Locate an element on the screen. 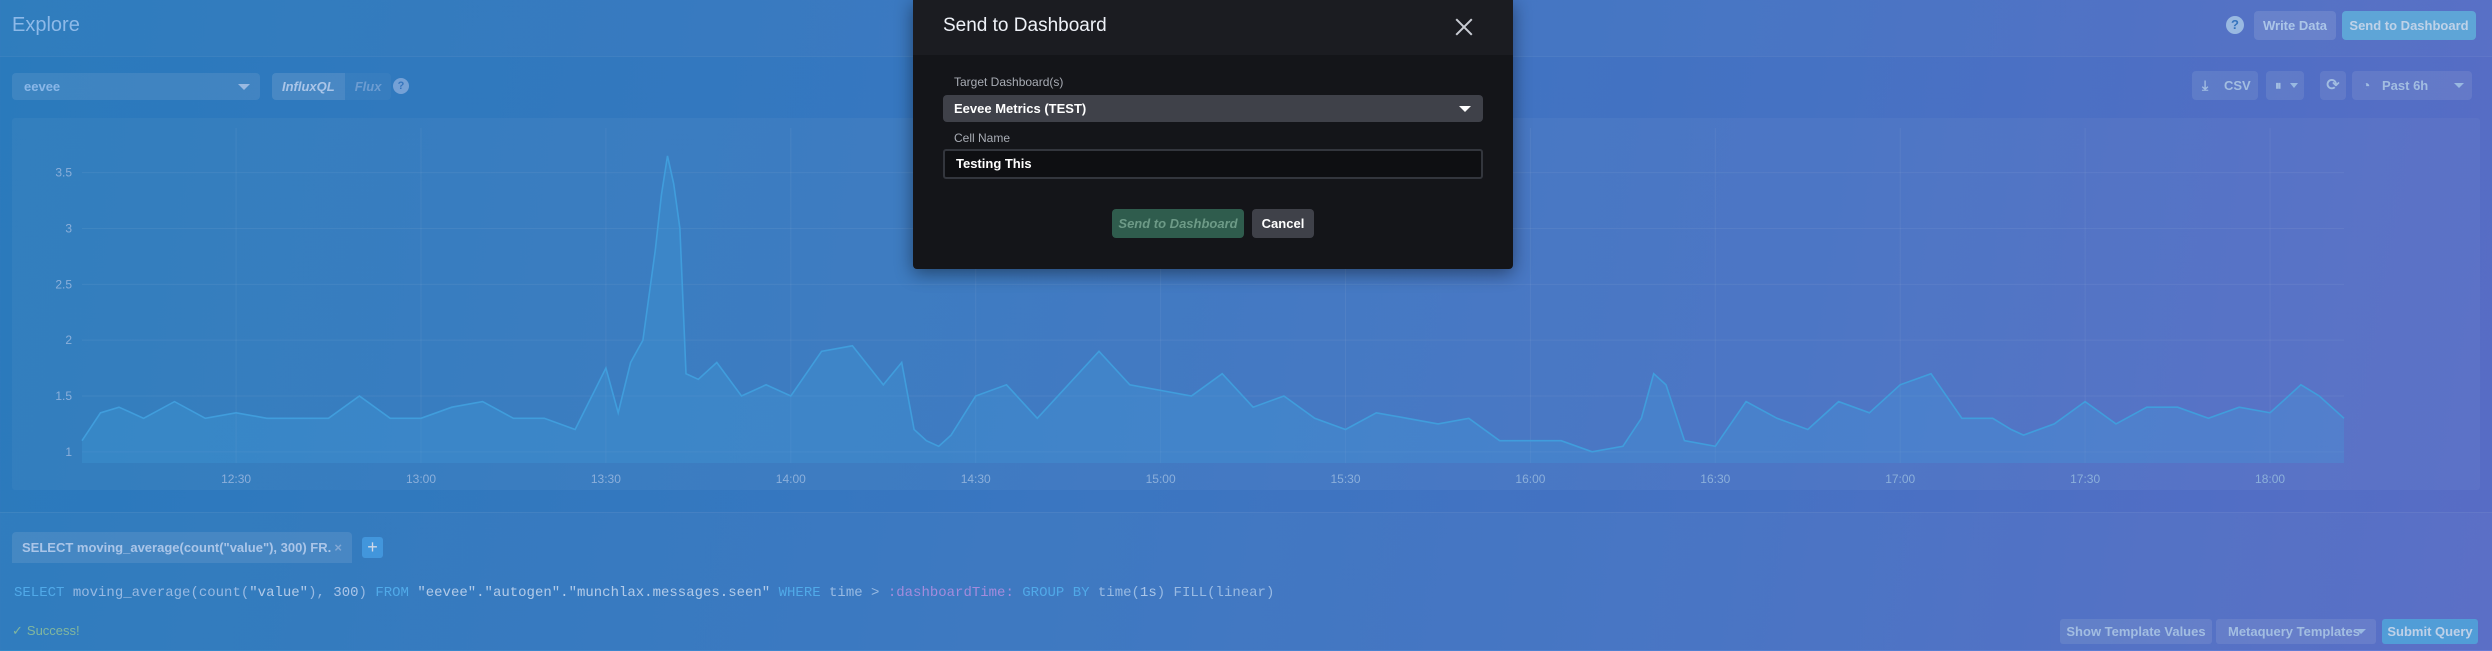 This screenshot has height=651, width=2492. cell-name-label: Cell Name is located at coordinates (982, 138).